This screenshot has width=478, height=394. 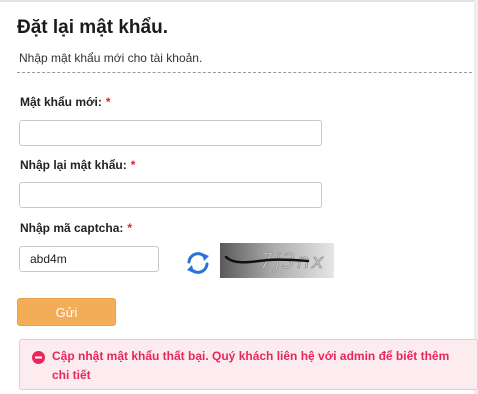 I want to click on divider, so click(x=244, y=72).